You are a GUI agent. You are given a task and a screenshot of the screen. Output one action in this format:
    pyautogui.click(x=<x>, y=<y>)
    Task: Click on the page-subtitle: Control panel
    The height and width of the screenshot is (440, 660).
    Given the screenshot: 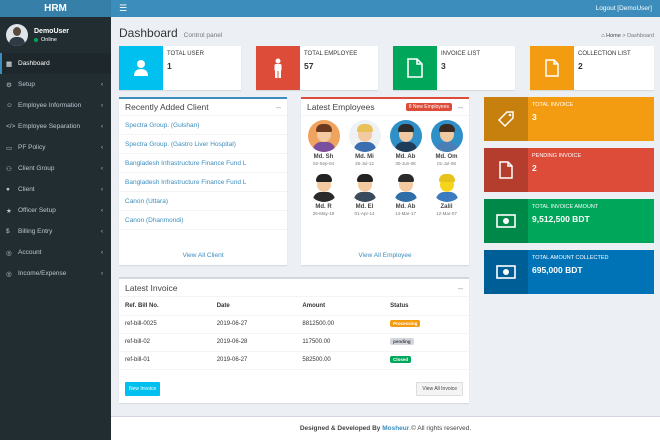 What is the action you would take?
    pyautogui.click(x=203, y=35)
    